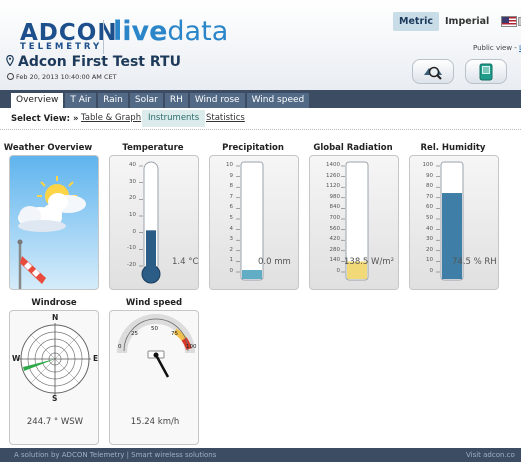 This screenshot has width=521, height=462. Describe the element at coordinates (333, 186) in the screenshot. I see `global-radiation-tick-label: 1120` at that location.